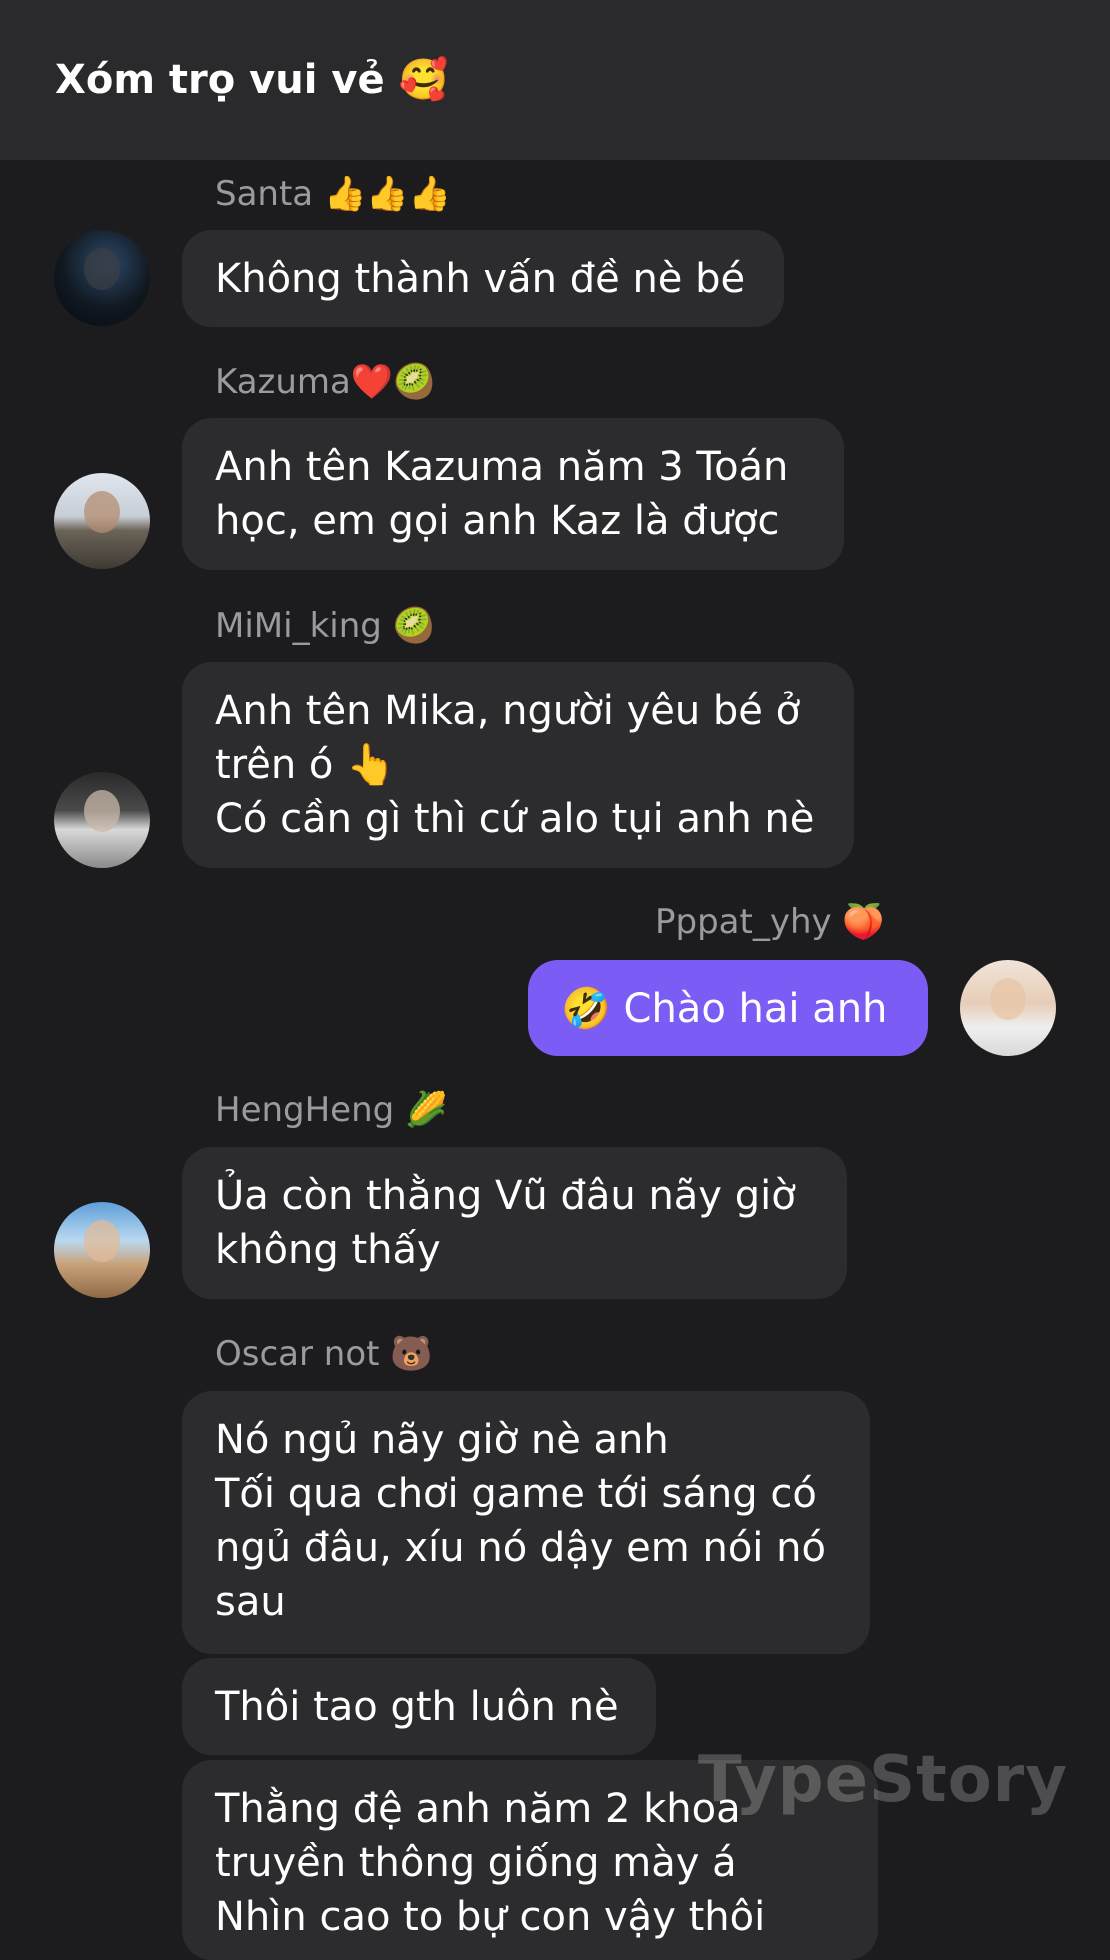  Describe the element at coordinates (883, 1780) in the screenshot. I see `watermark: TypeStory` at that location.